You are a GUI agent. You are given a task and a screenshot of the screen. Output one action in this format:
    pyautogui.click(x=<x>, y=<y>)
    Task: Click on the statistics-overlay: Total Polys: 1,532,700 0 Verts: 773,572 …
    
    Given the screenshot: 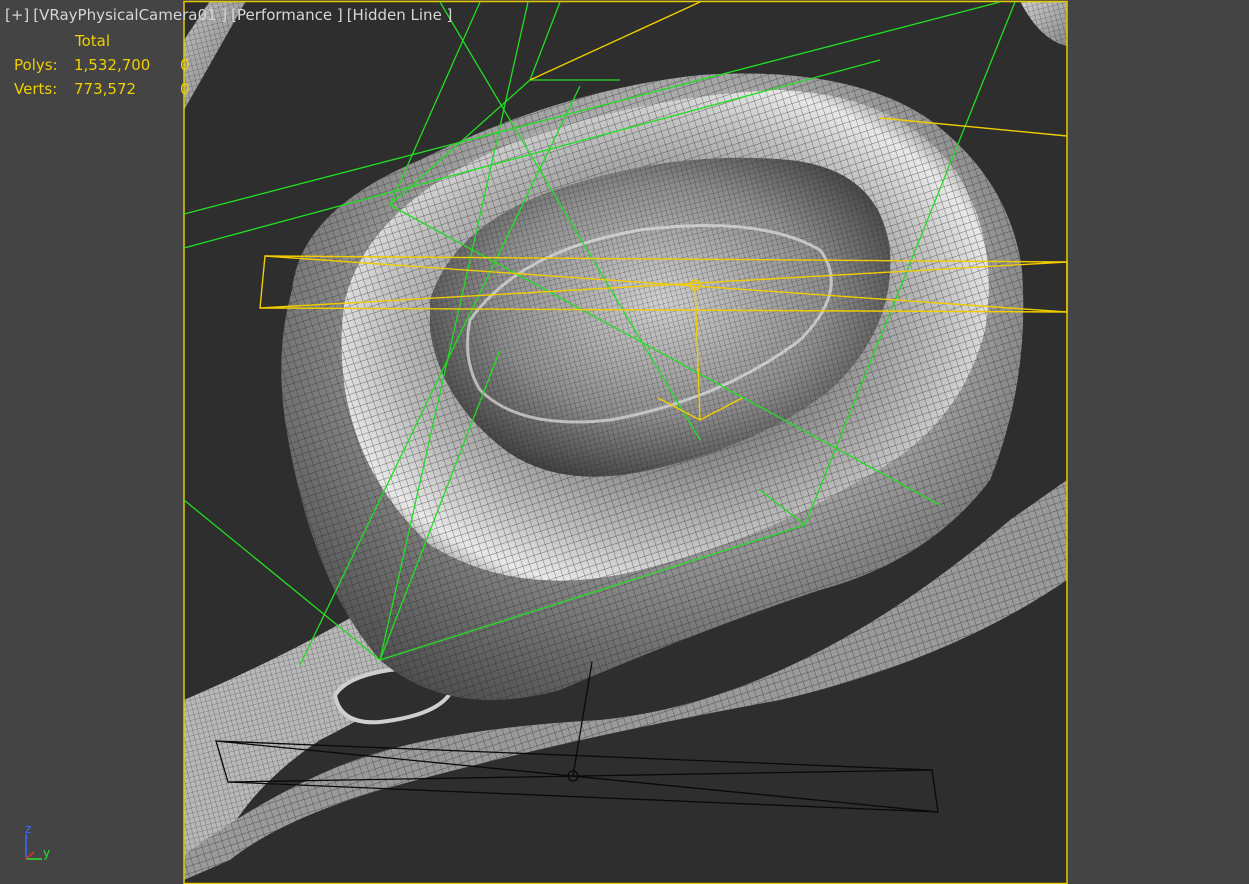 What is the action you would take?
    pyautogui.click(x=104, y=68)
    